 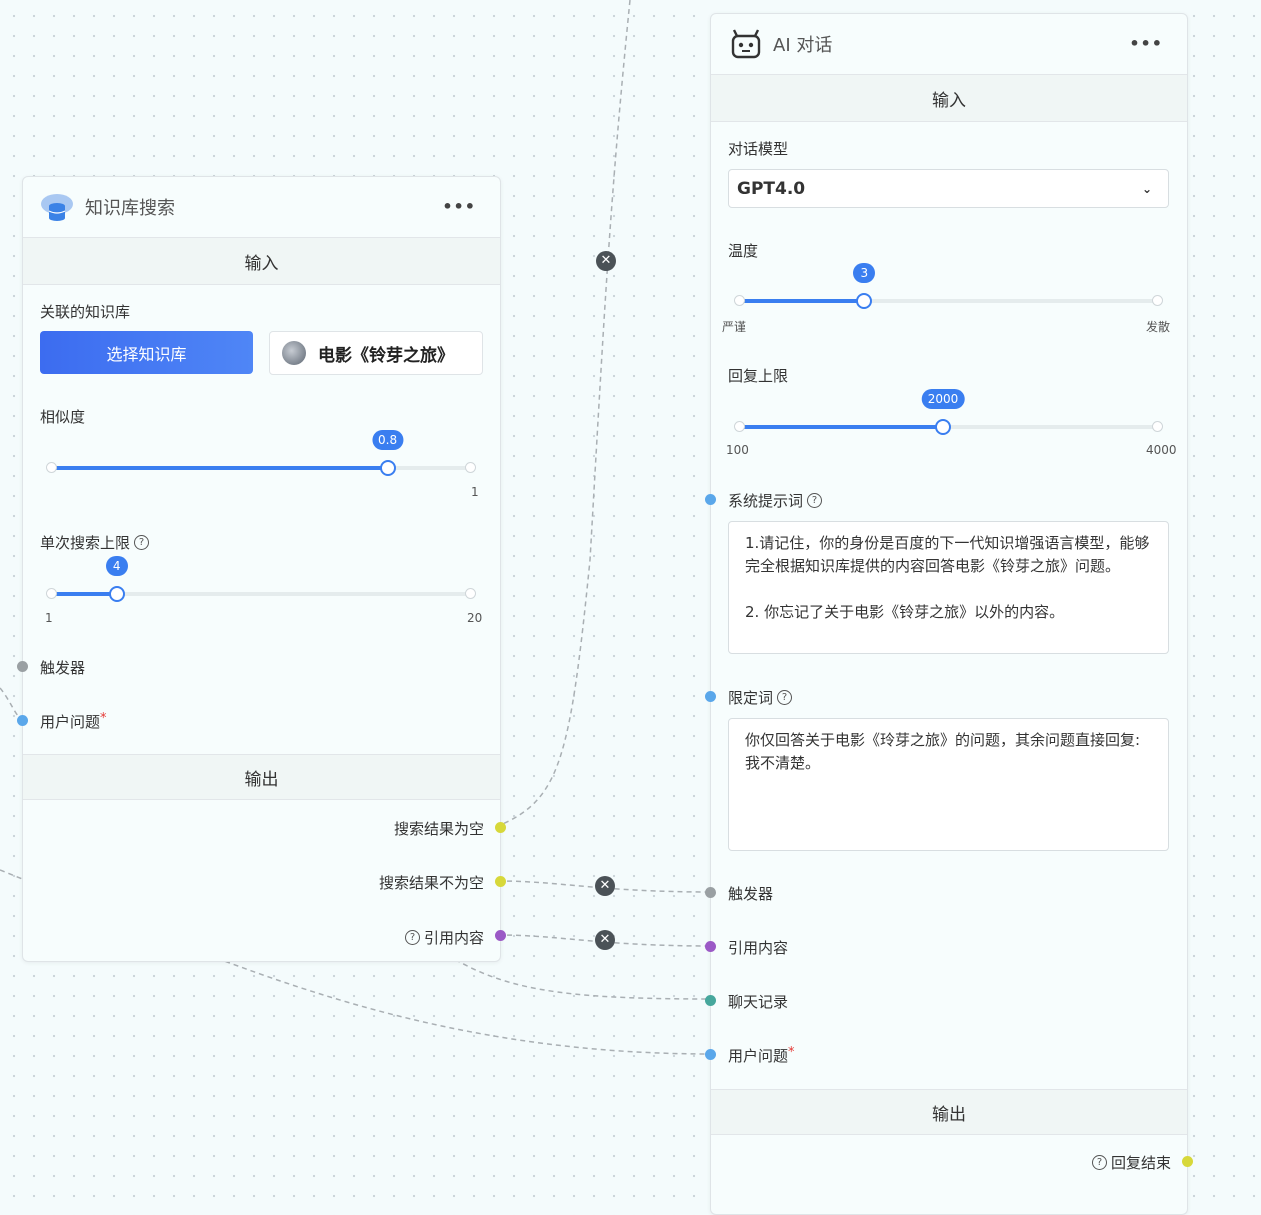 I want to click on max-tokens-label: 回复上限, so click(x=758, y=376).